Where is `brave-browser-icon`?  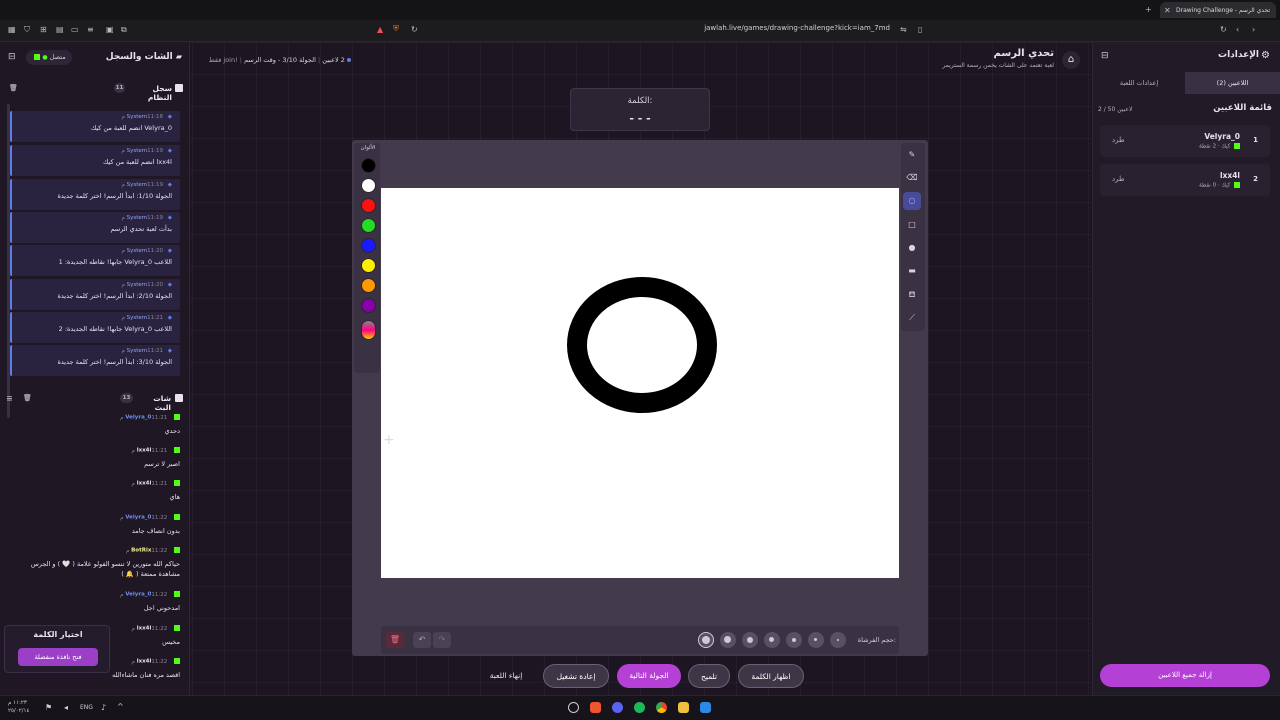 brave-browser-icon is located at coordinates (595, 707).